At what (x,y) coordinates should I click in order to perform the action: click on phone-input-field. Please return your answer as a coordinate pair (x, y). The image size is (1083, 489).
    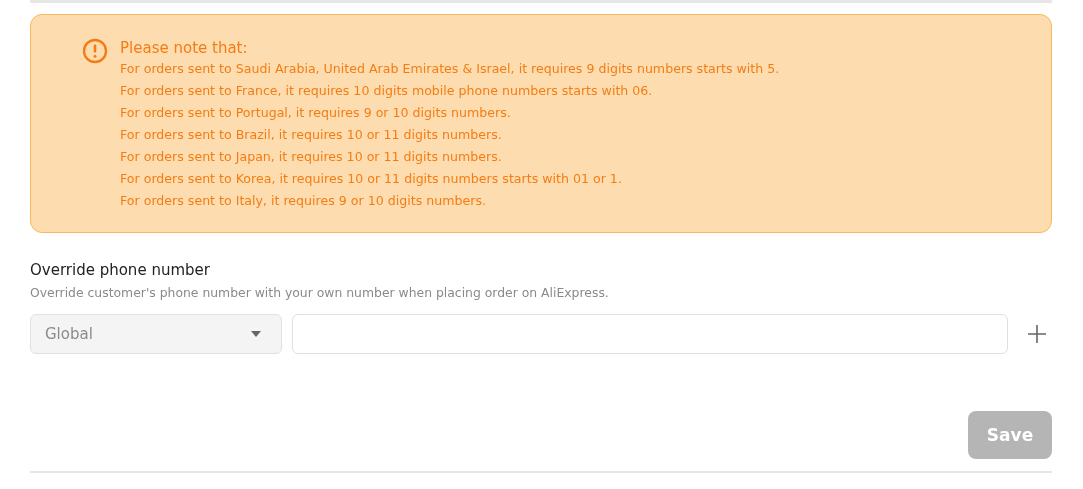
    Looking at the image, I should click on (650, 334).